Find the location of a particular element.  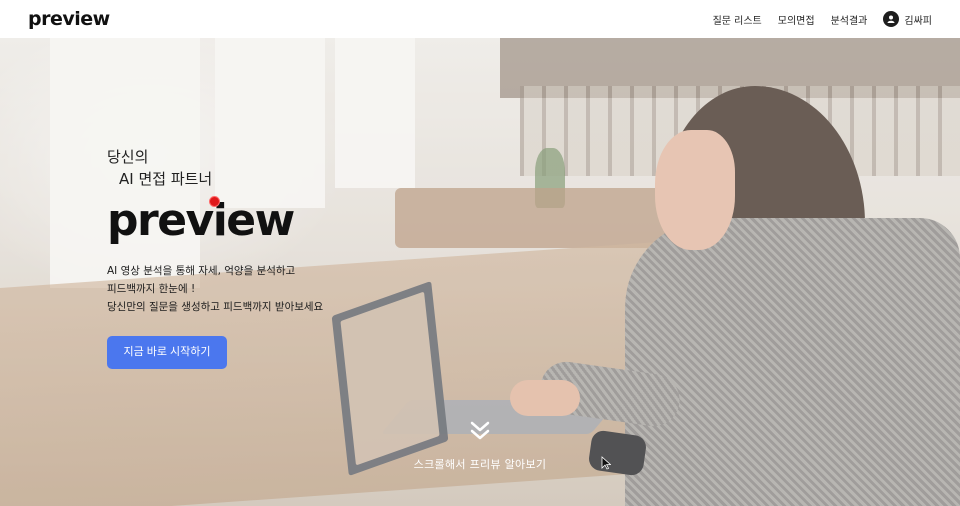

user-menu: 김싸피 is located at coordinates (907, 19).